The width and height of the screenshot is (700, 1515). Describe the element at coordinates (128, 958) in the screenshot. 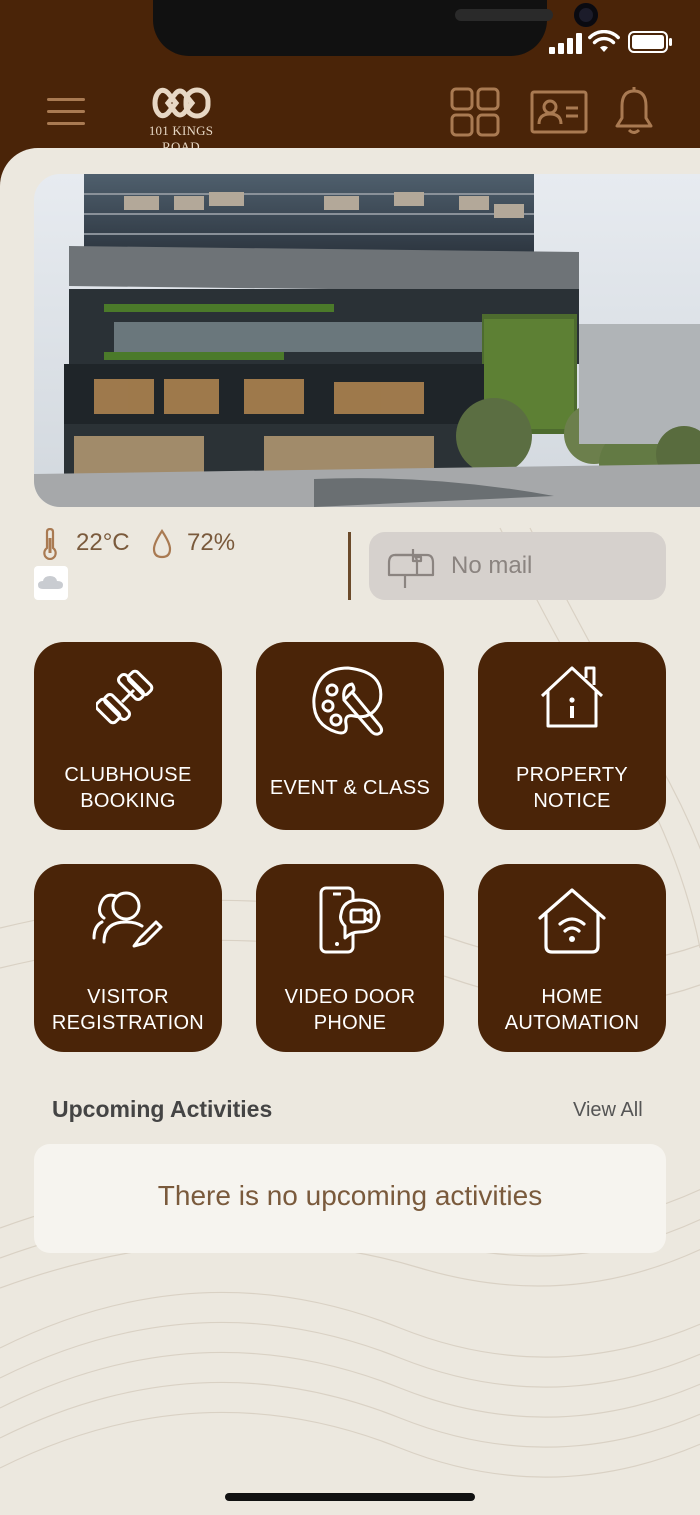

I see `tile-visitor-registration: VISITOR REGISTRATION` at that location.